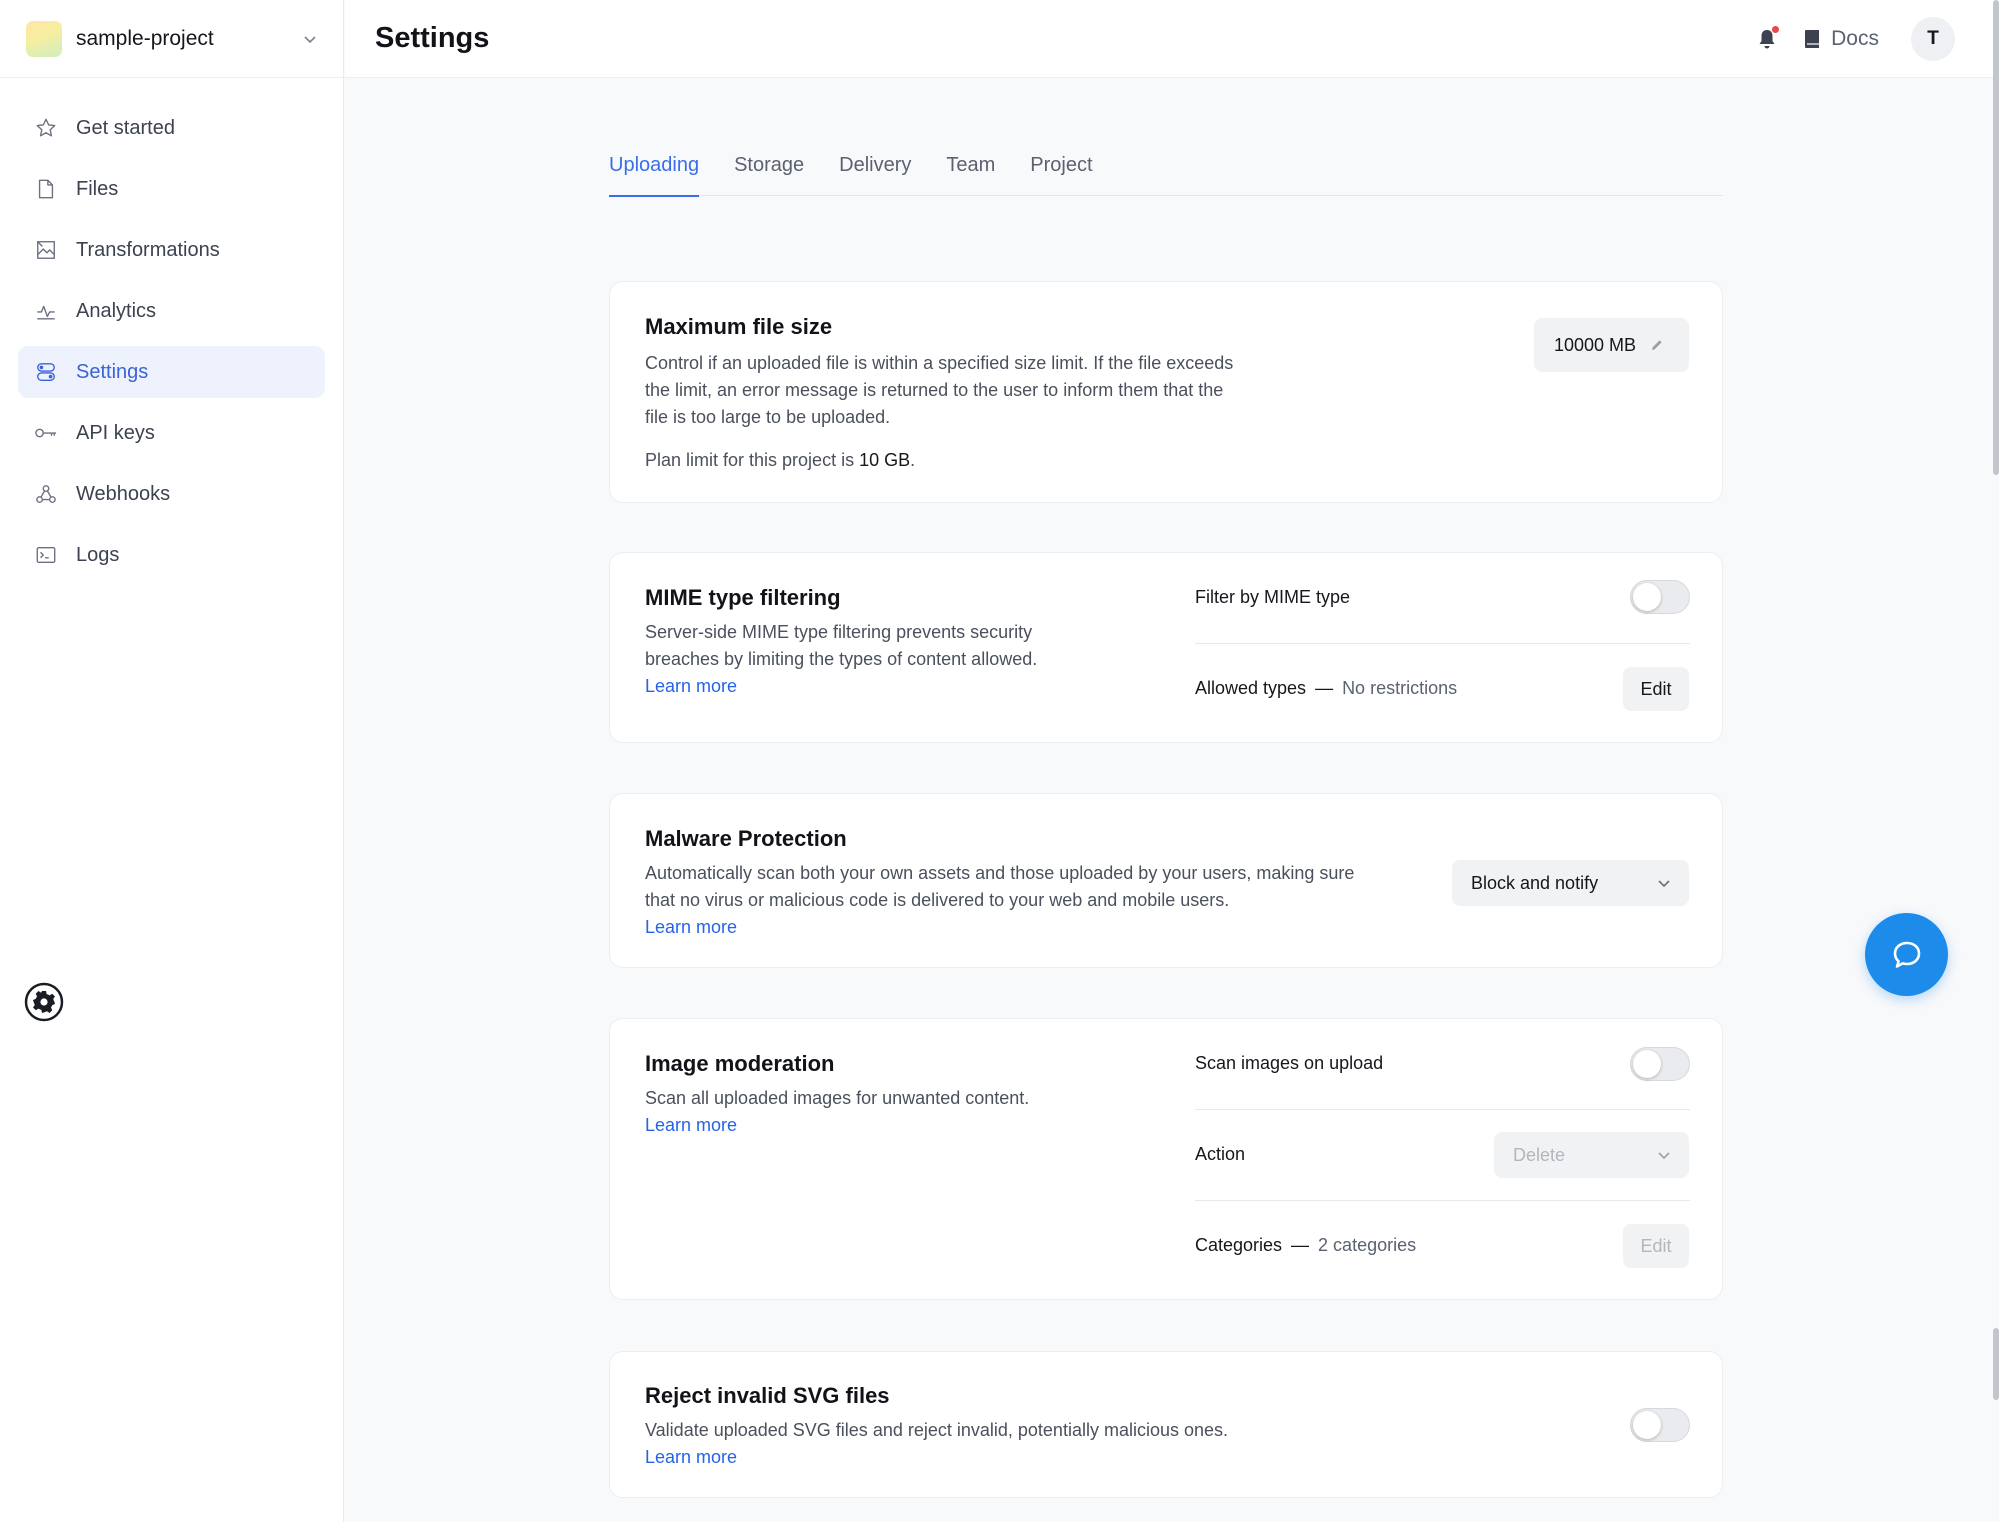 This screenshot has width=1999, height=1522. What do you see at coordinates (913, 460) in the screenshot?
I see `plan-limit-suffix: .` at bounding box center [913, 460].